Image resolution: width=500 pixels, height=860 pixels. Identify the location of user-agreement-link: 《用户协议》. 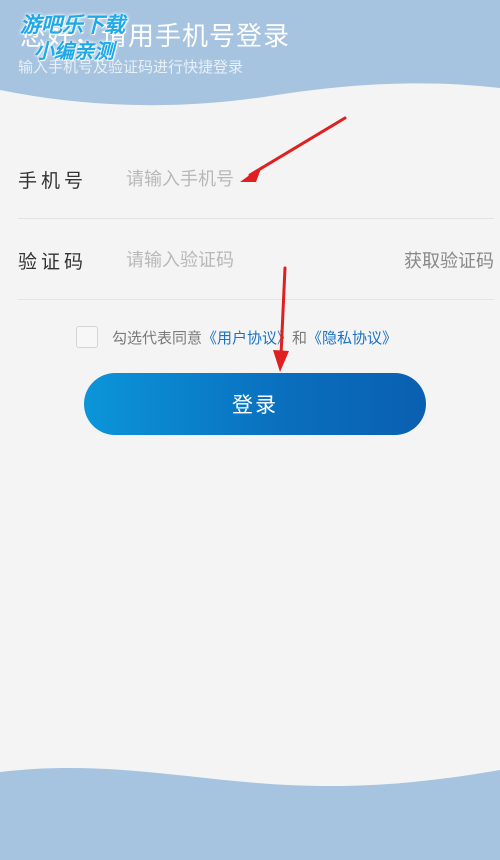
(247, 337).